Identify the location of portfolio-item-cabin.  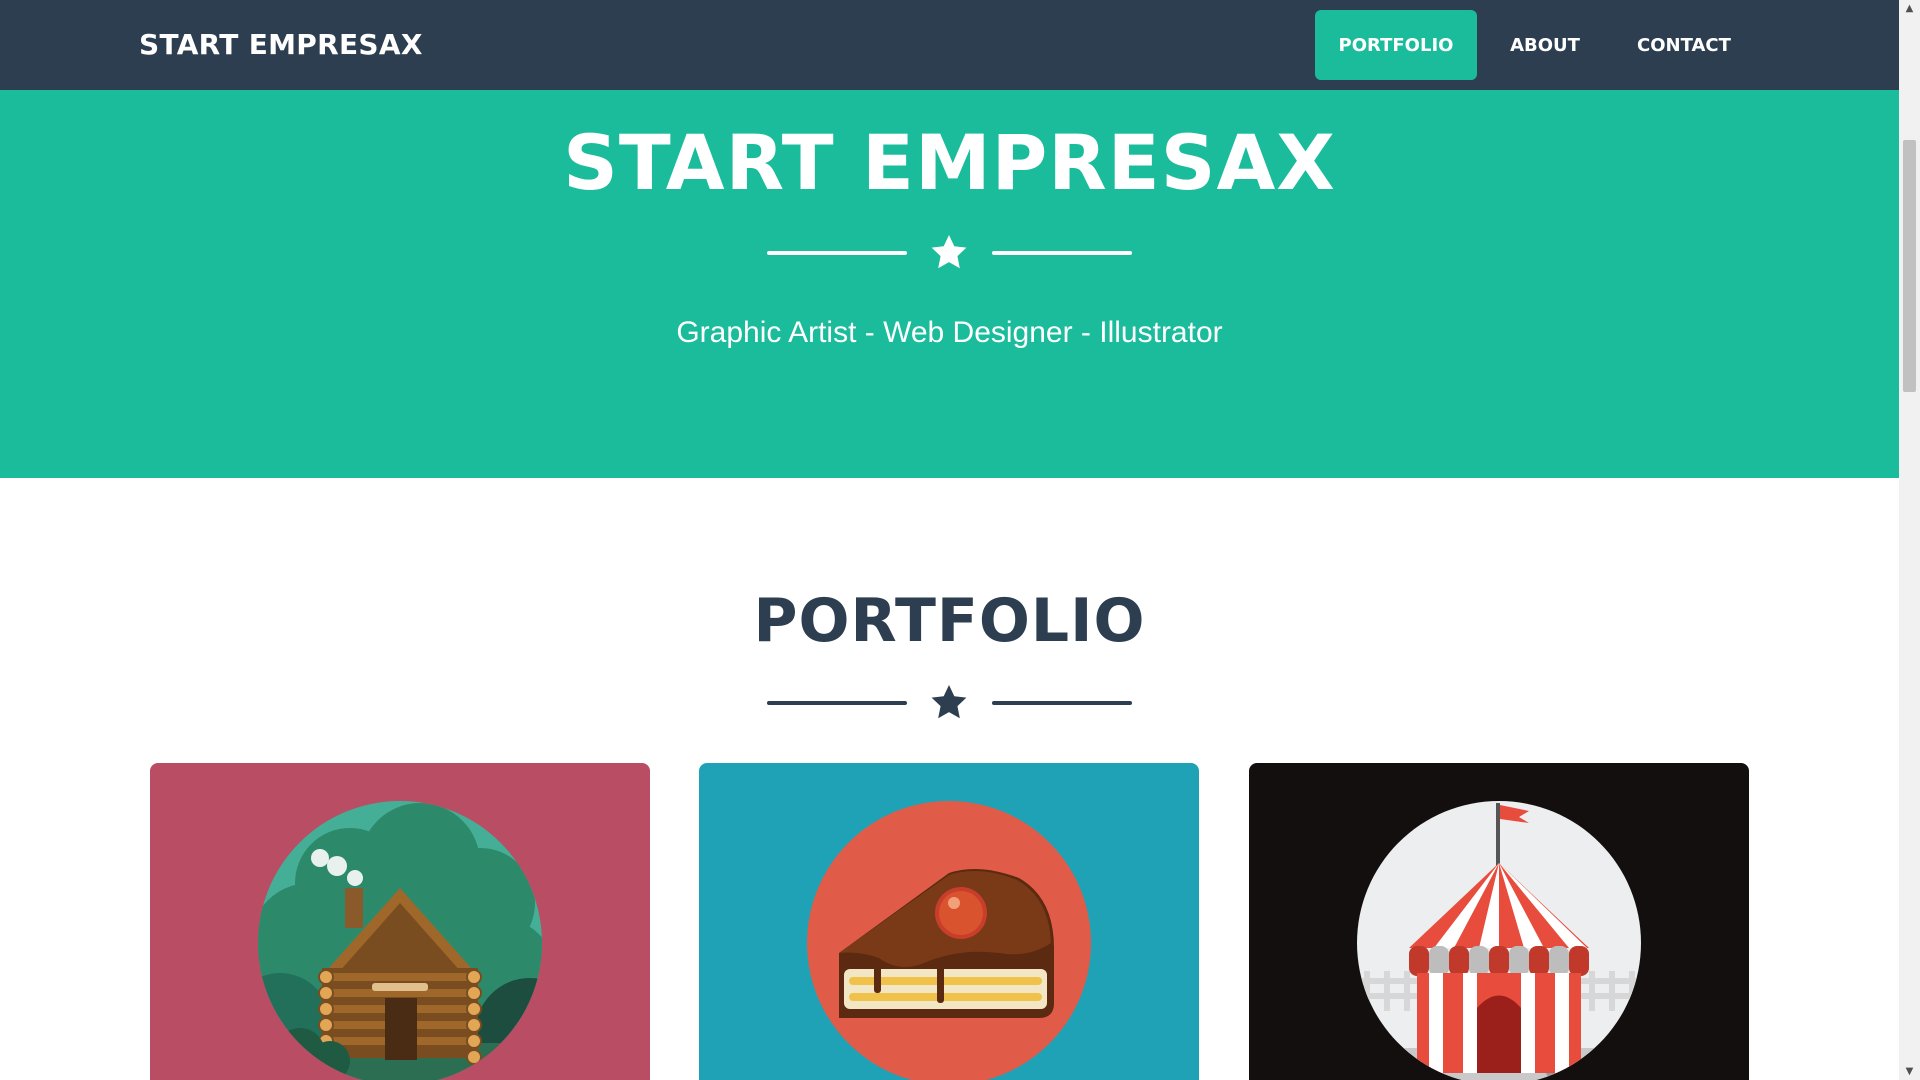
(400, 921).